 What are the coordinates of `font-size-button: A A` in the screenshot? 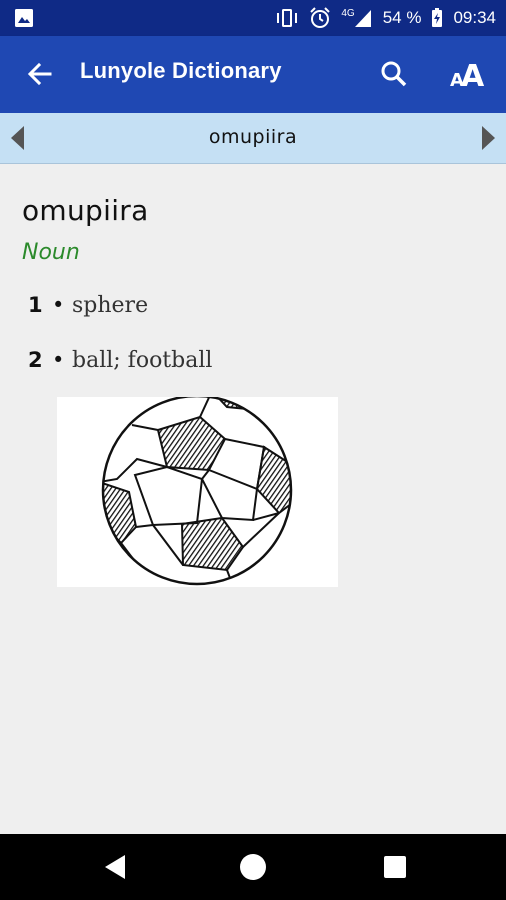 It's located at (468, 75).